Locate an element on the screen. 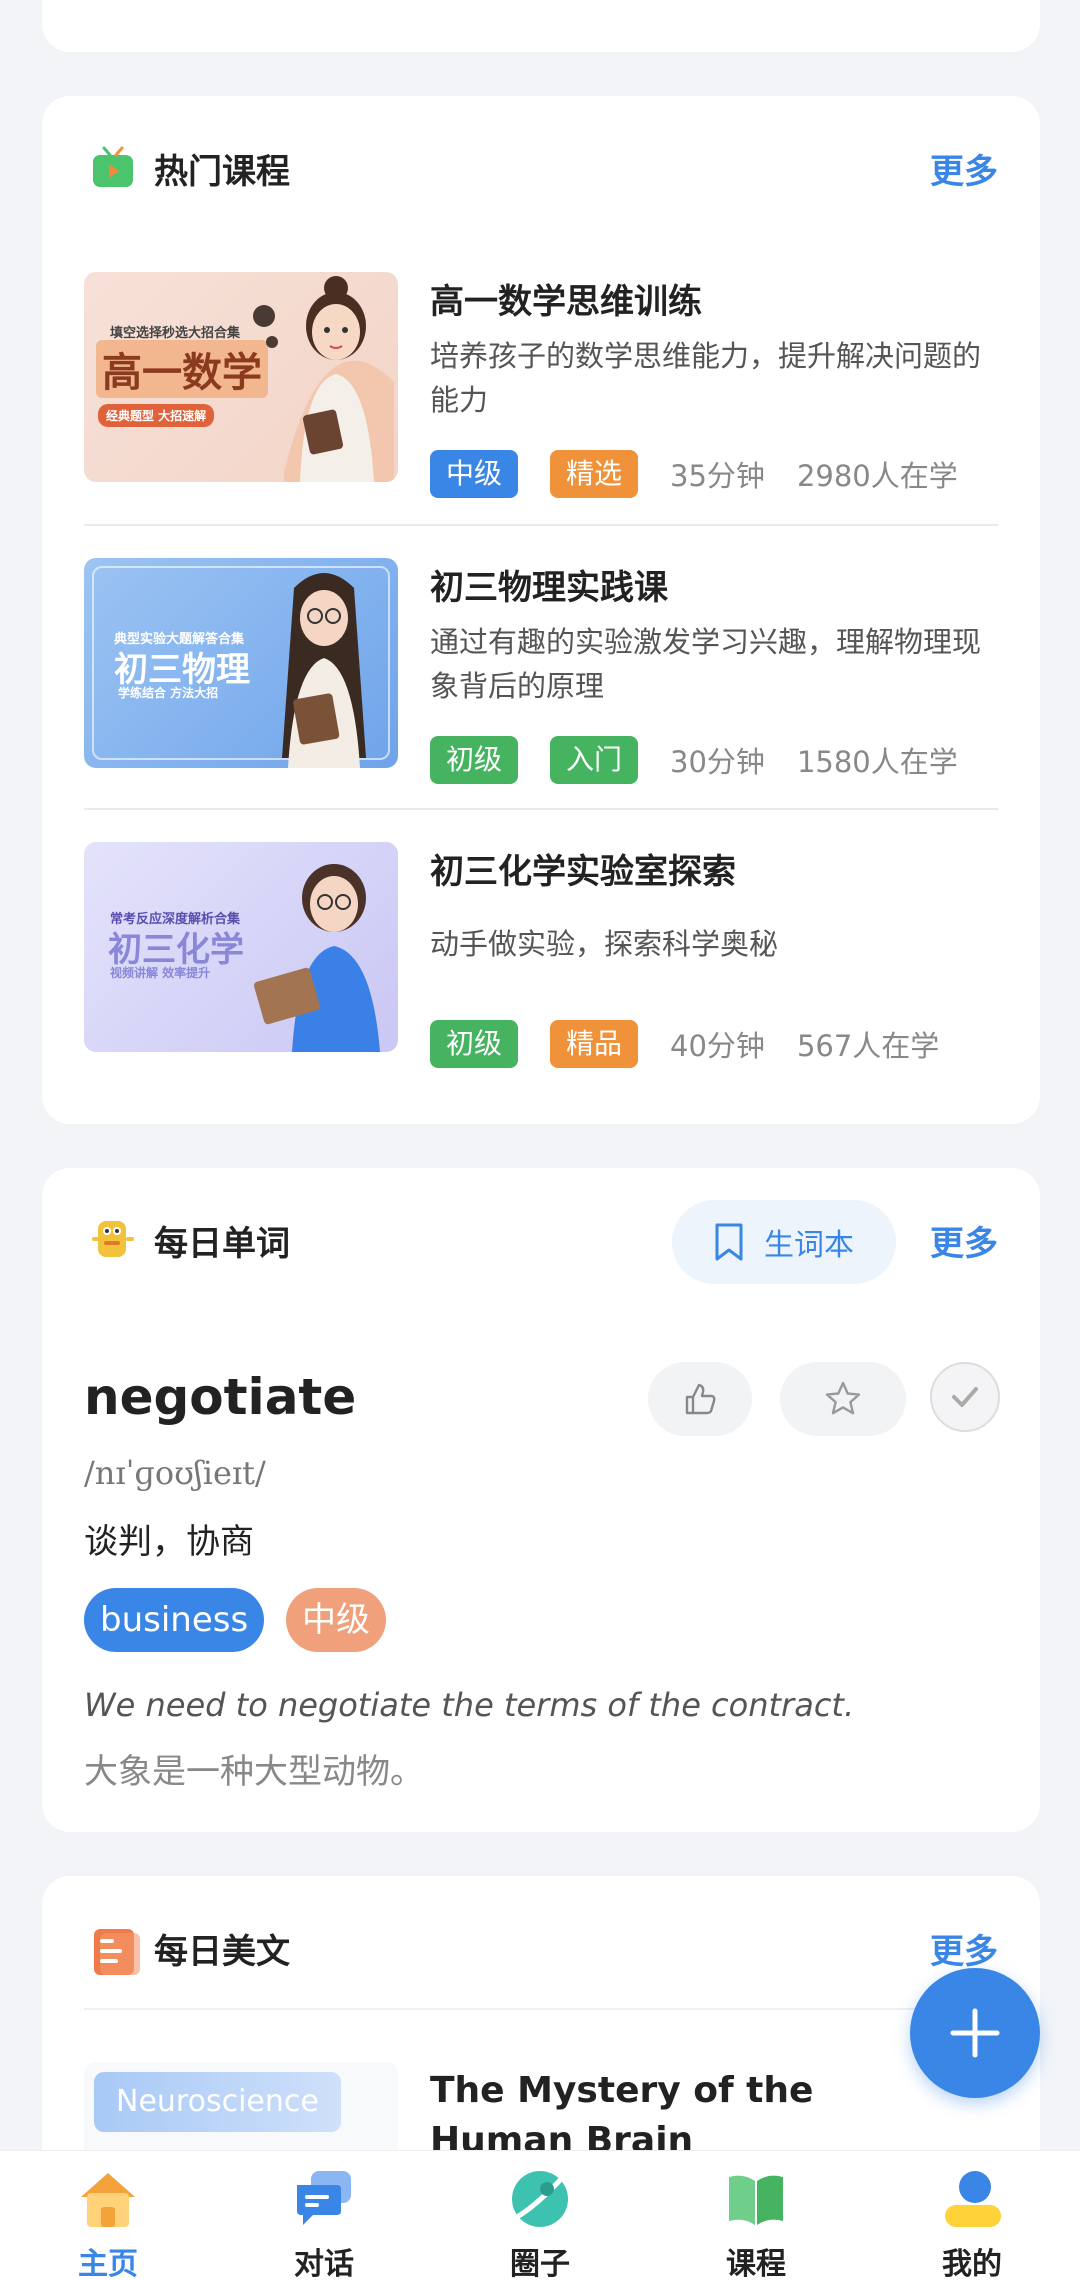  tab-label: 圈子 is located at coordinates (540, 2263).